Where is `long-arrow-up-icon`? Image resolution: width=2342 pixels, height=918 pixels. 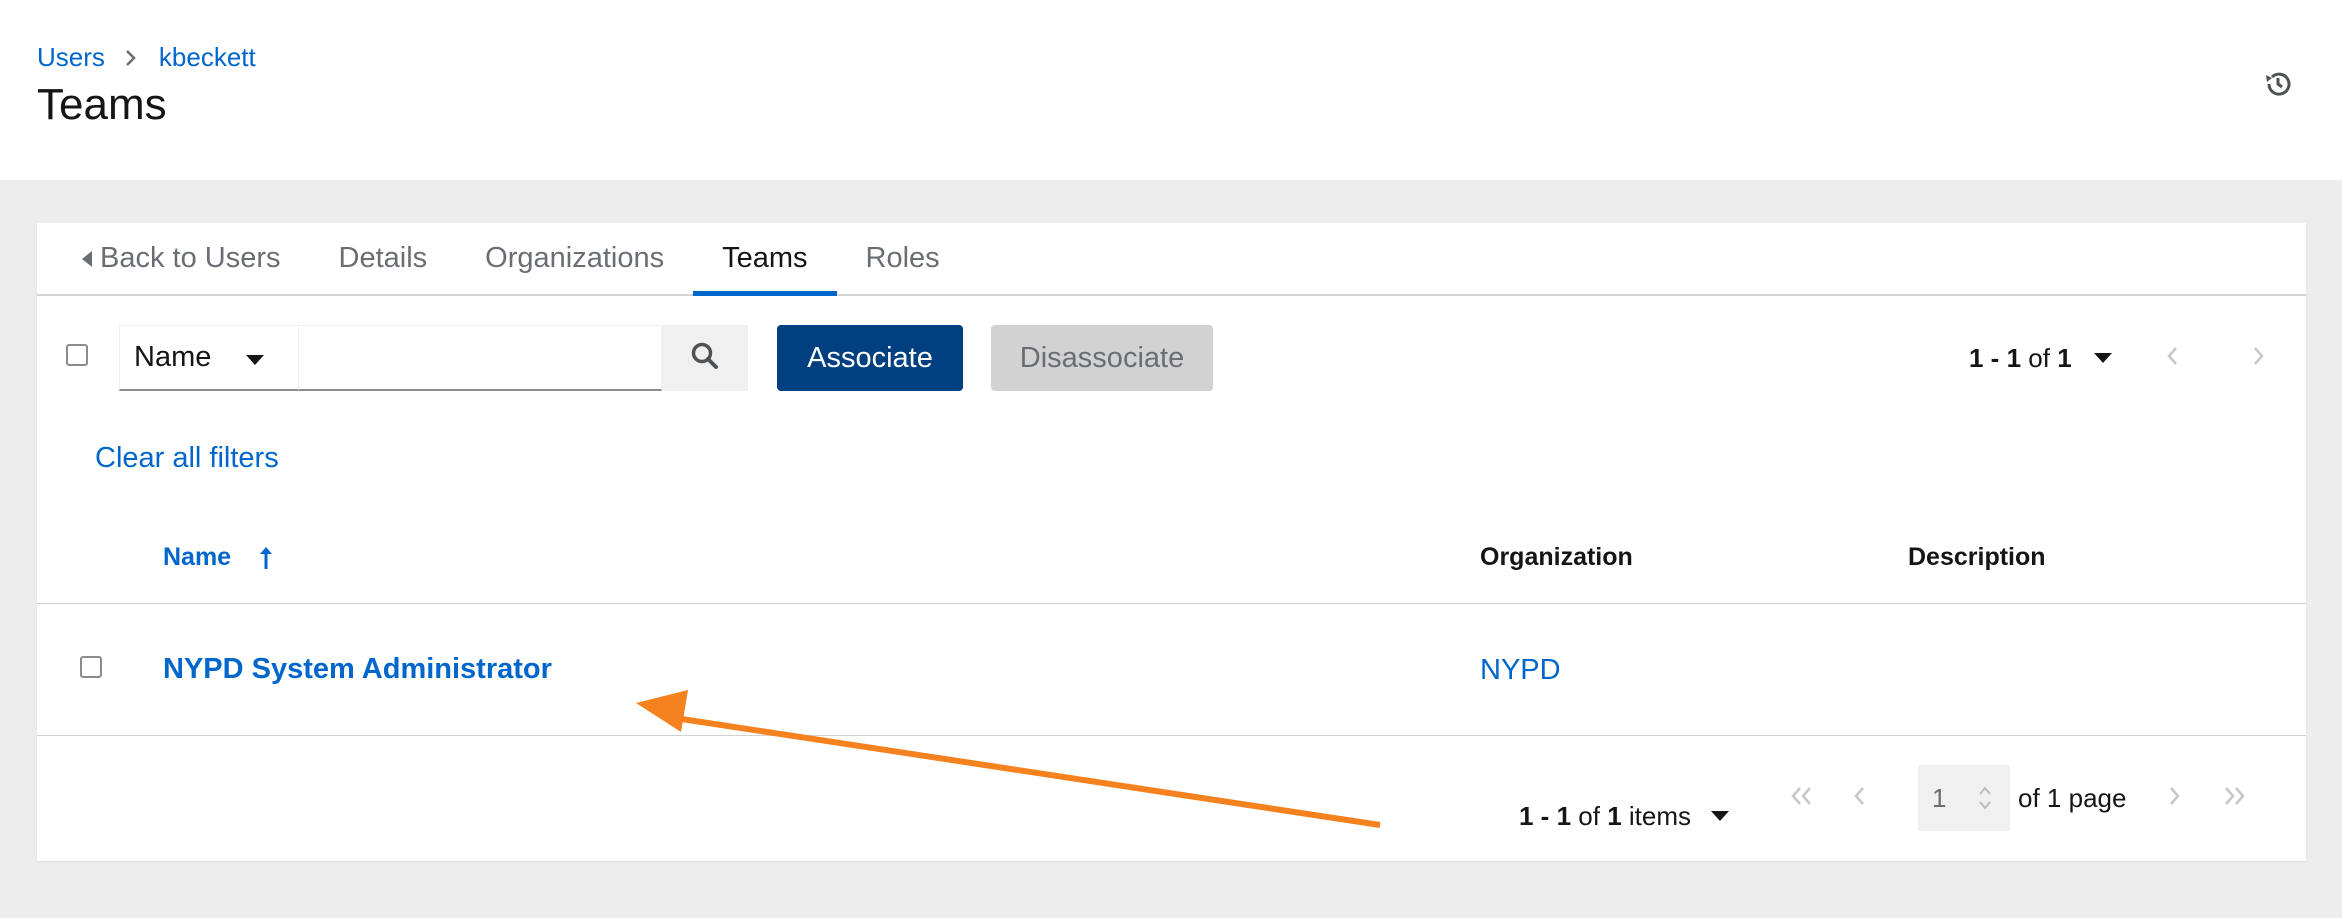 long-arrow-up-icon is located at coordinates (266, 558).